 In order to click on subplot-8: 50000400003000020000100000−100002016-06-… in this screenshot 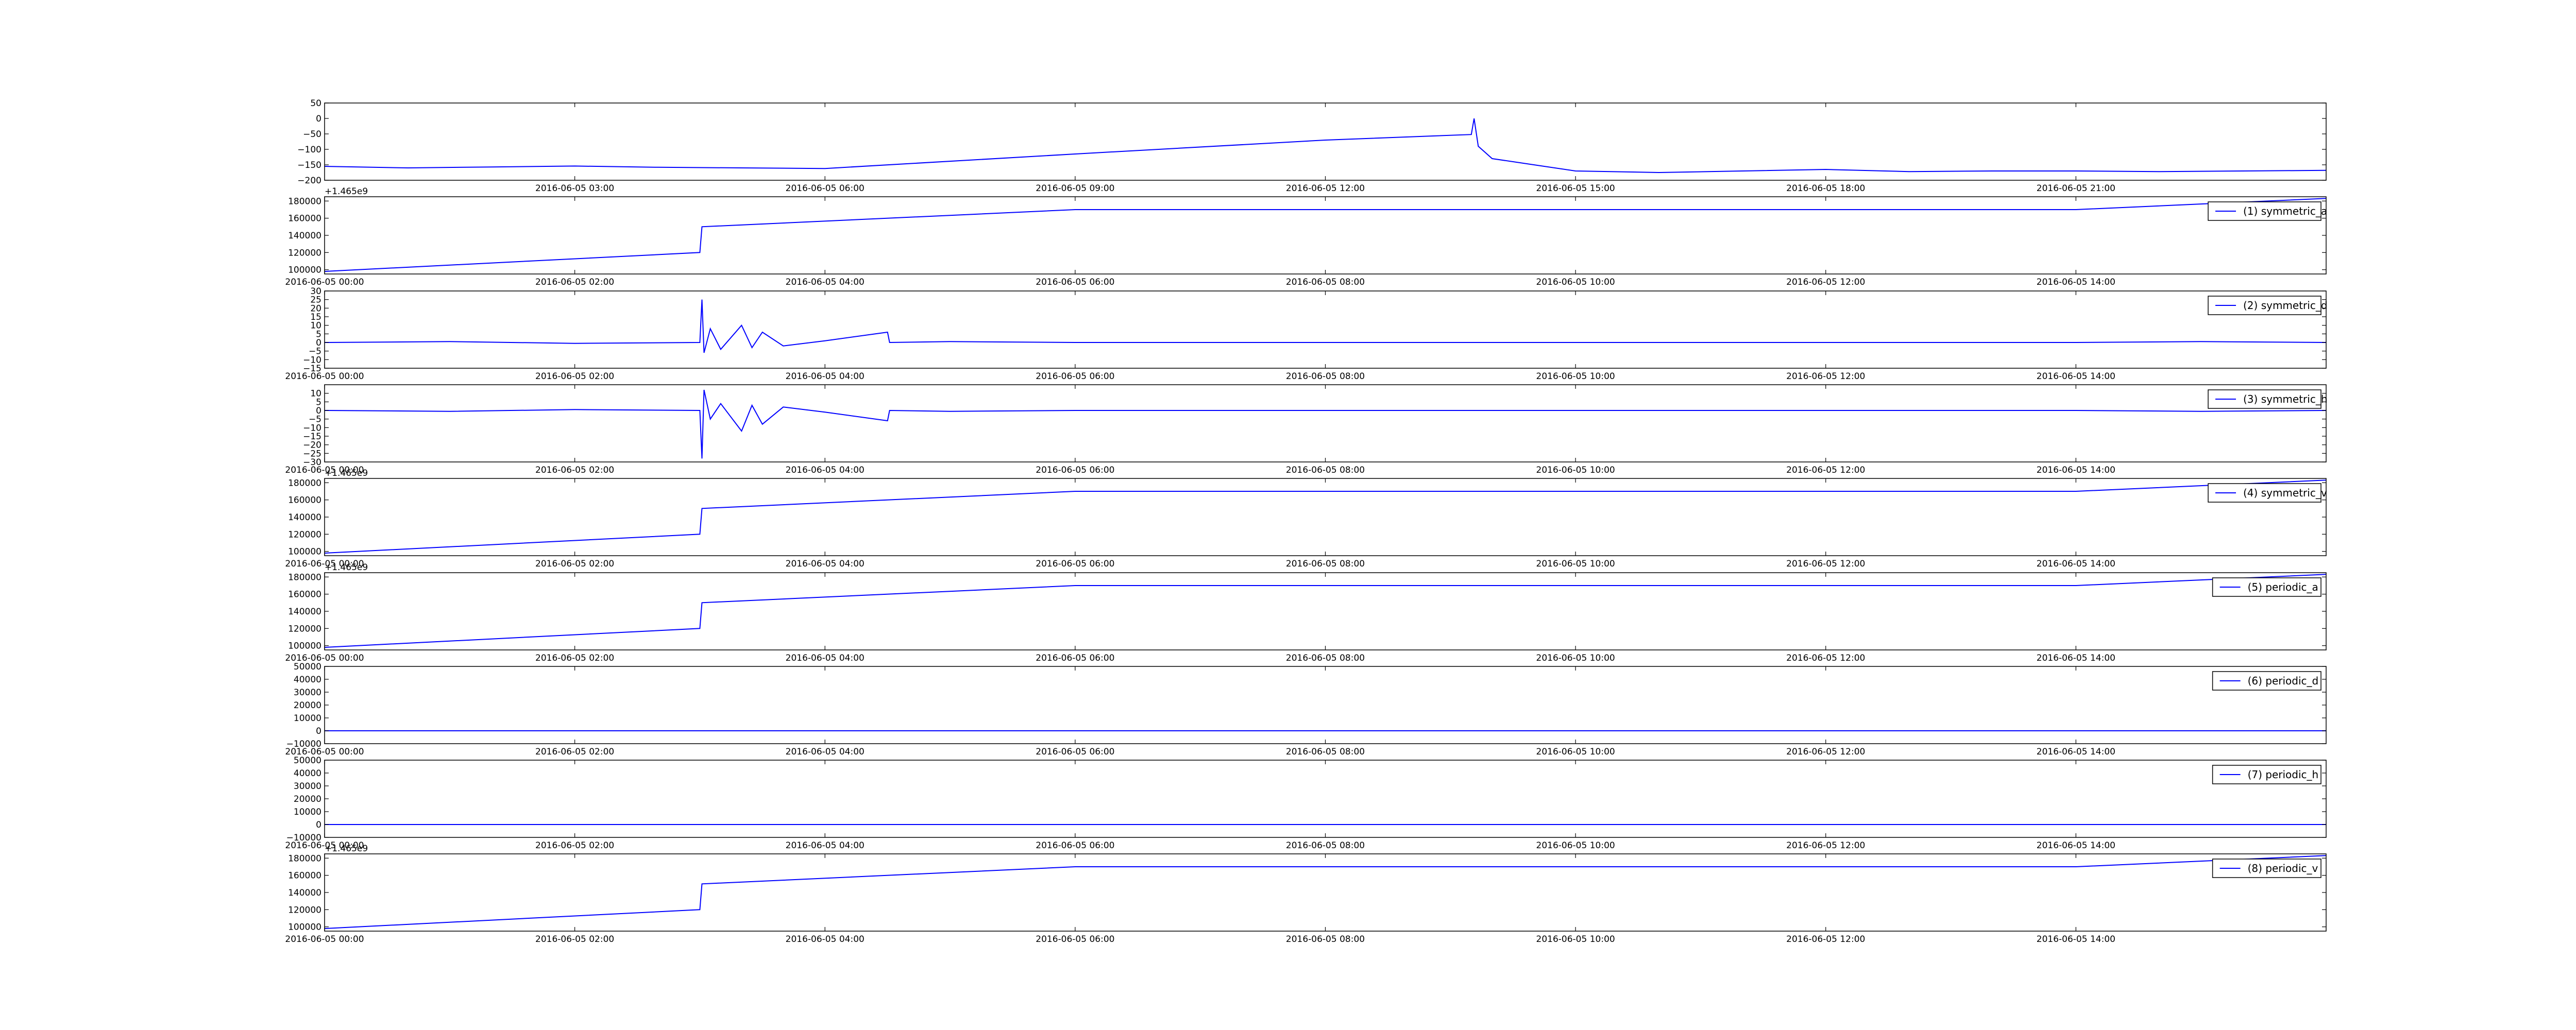, I will do `click(1306, 804)`.